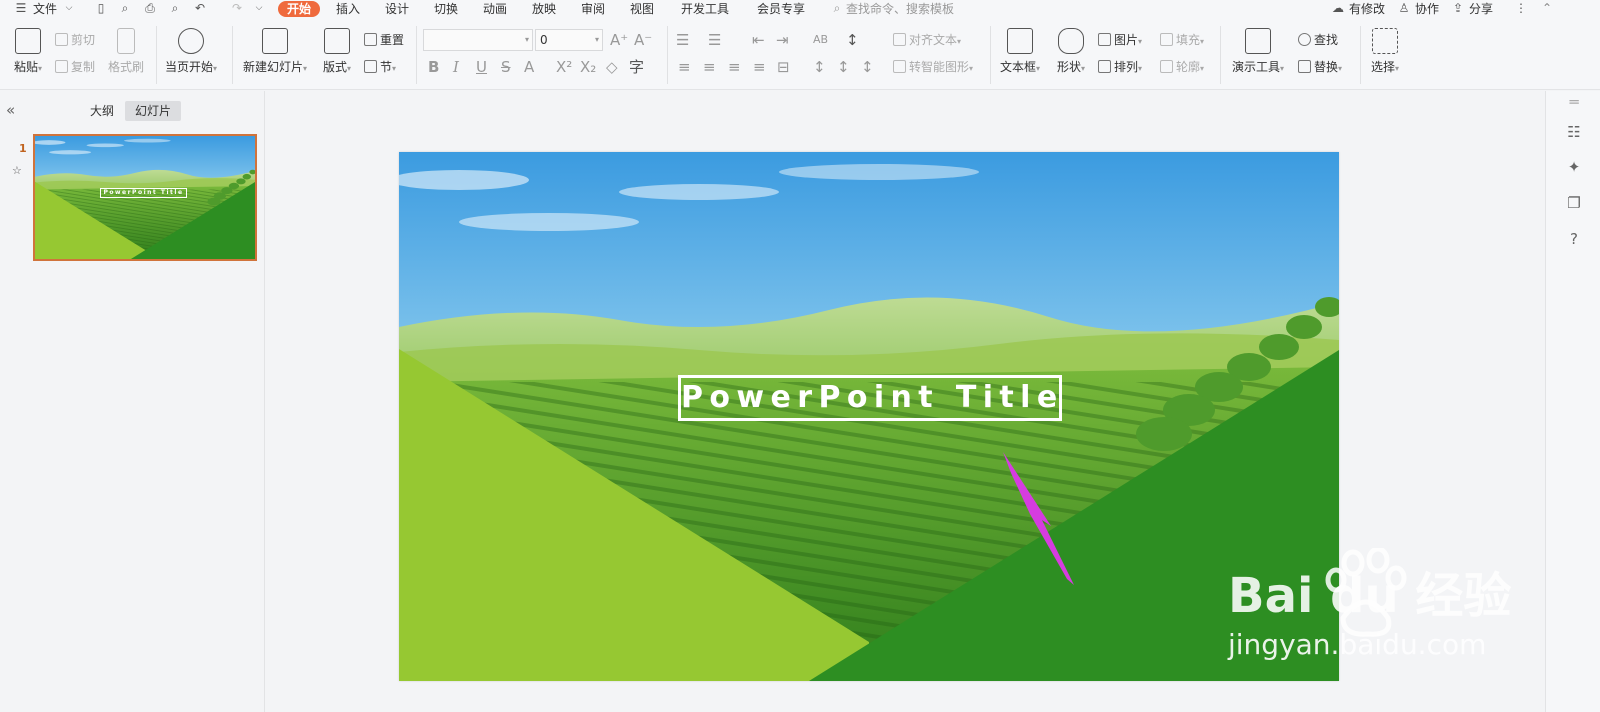  Describe the element at coordinates (481, 67) in the screenshot. I see `underline-icon: U` at that location.